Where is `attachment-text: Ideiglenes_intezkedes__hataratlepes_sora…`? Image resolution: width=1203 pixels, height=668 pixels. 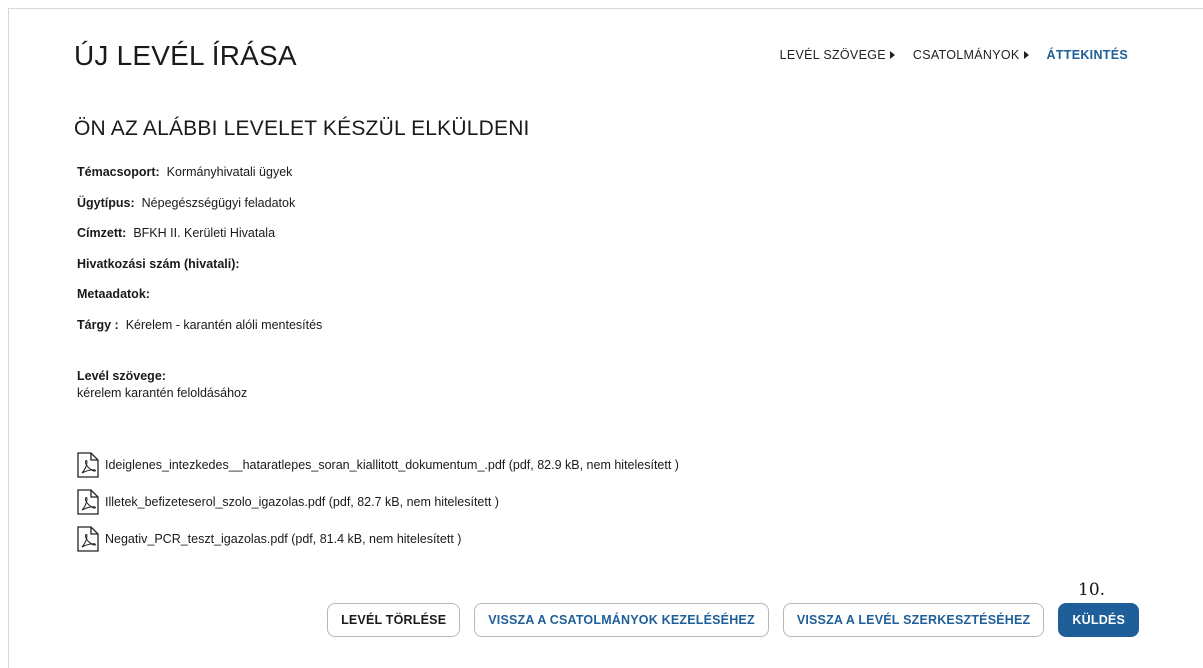
attachment-text: Ideiglenes_intezkedes__hataratlepes_sora… is located at coordinates (392, 464).